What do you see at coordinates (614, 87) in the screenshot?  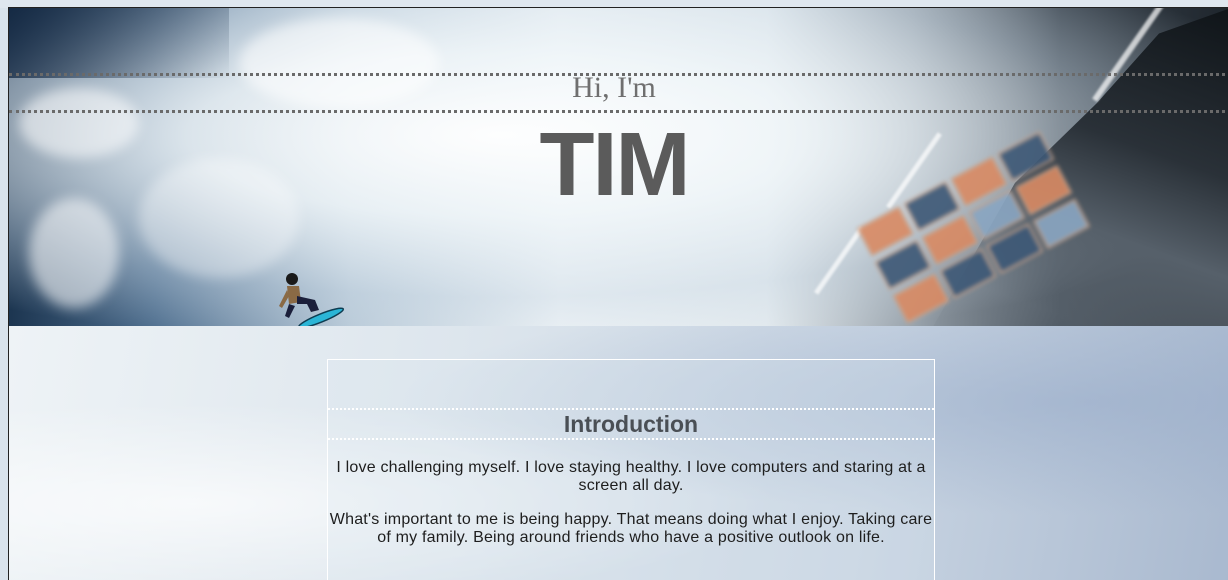 I see `greeting-text: Hi, I'm` at bounding box center [614, 87].